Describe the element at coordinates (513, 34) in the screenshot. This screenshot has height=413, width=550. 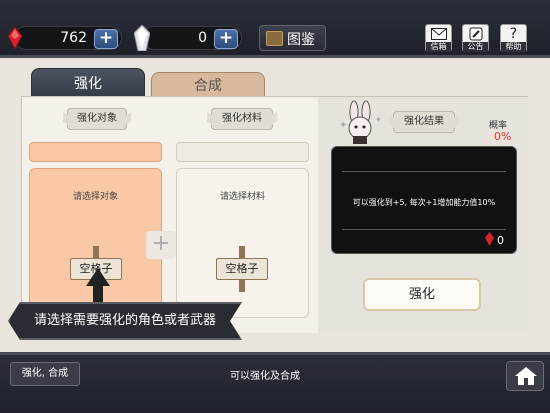
I see `help-icon: ?` at that location.